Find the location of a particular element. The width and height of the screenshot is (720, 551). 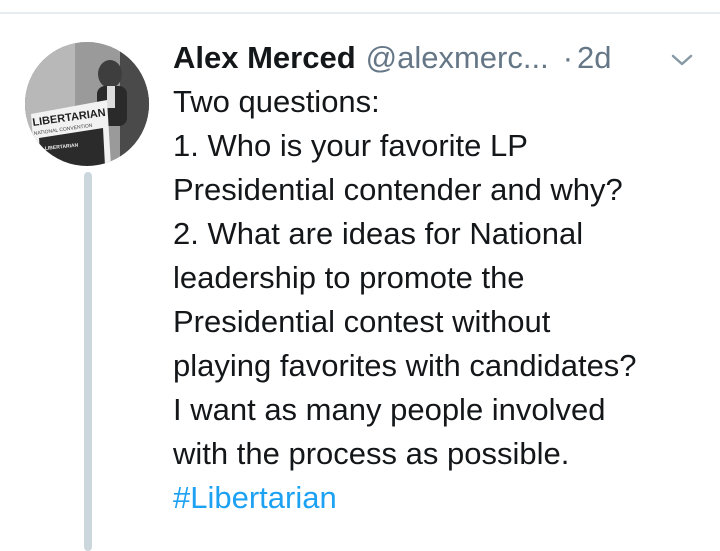

tweet-line: leadership to promote the is located at coordinates (349, 277).